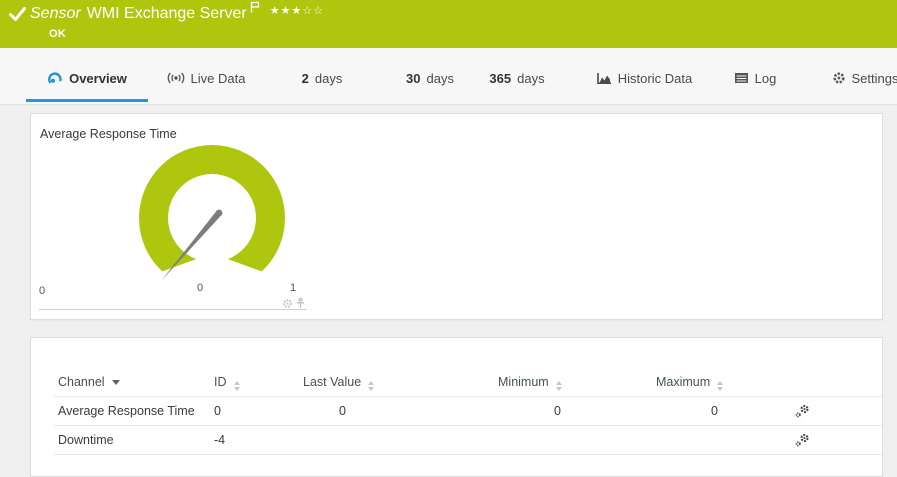 The height and width of the screenshot is (477, 897). I want to click on tab-number: 2, so click(305, 78).